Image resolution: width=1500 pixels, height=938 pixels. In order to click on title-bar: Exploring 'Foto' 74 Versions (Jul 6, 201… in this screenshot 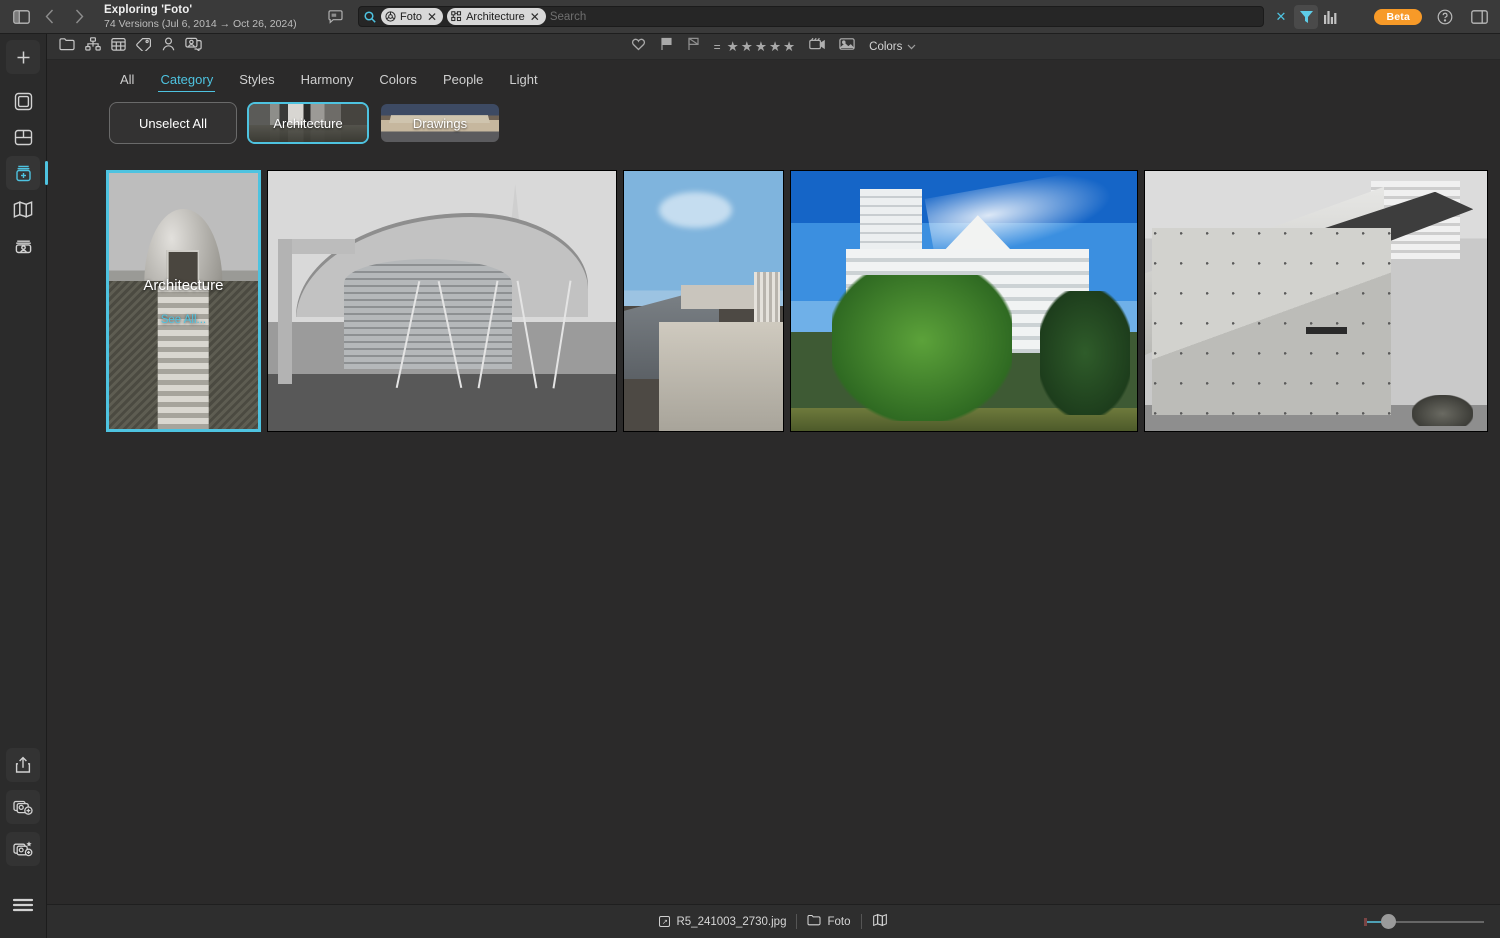, I will do `click(750, 17)`.